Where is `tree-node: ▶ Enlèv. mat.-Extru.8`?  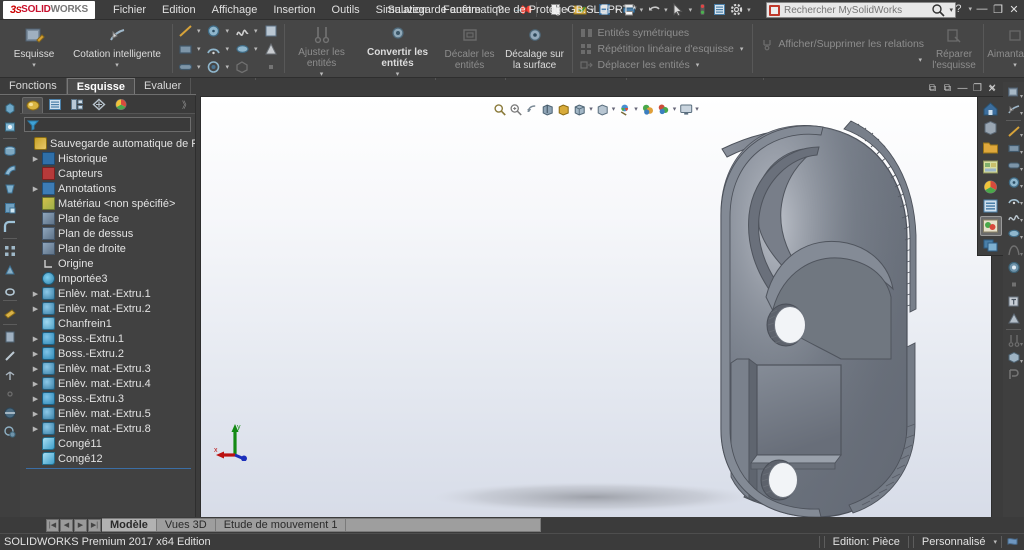 tree-node: ▶ Enlèv. mat.-Extru.8 is located at coordinates (107, 428).